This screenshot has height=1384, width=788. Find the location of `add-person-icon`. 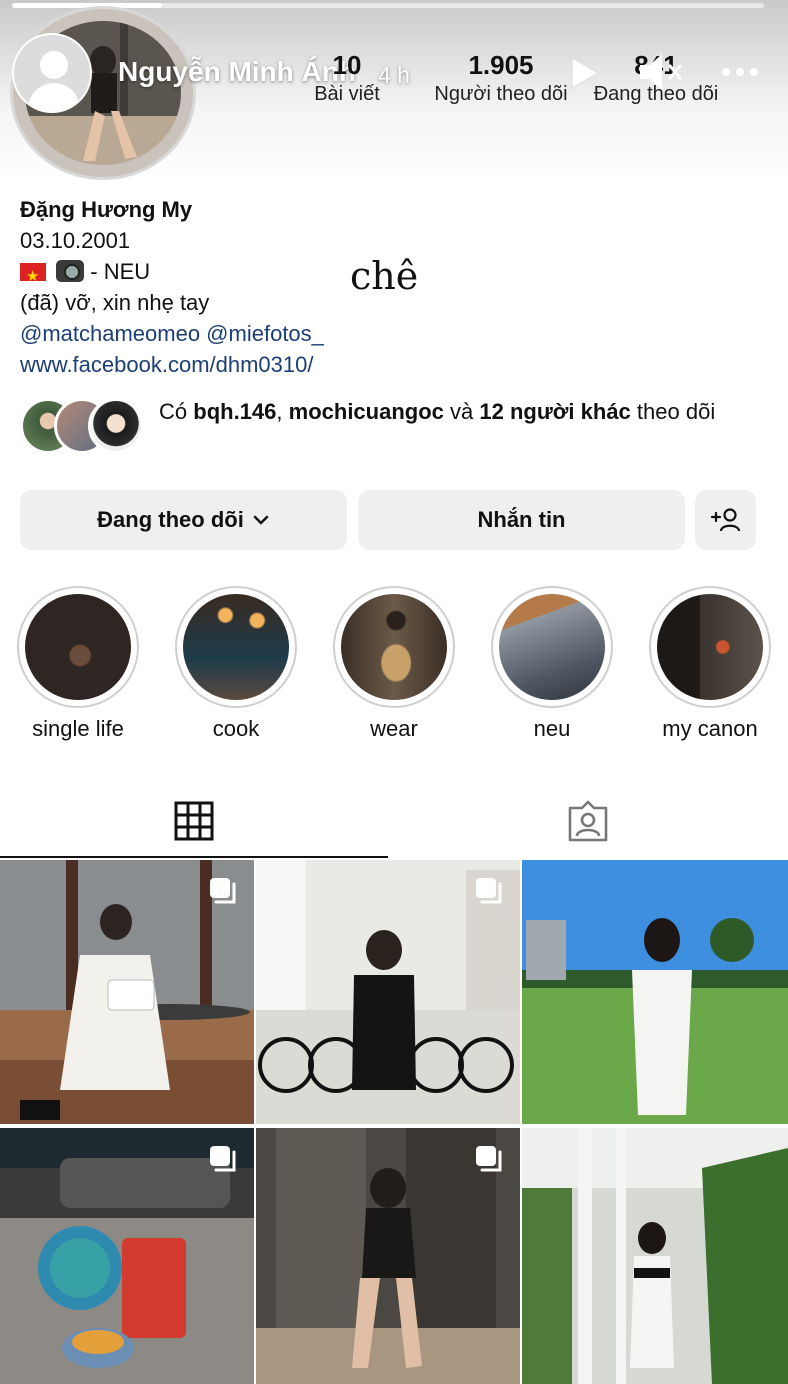

add-person-icon is located at coordinates (725, 520).